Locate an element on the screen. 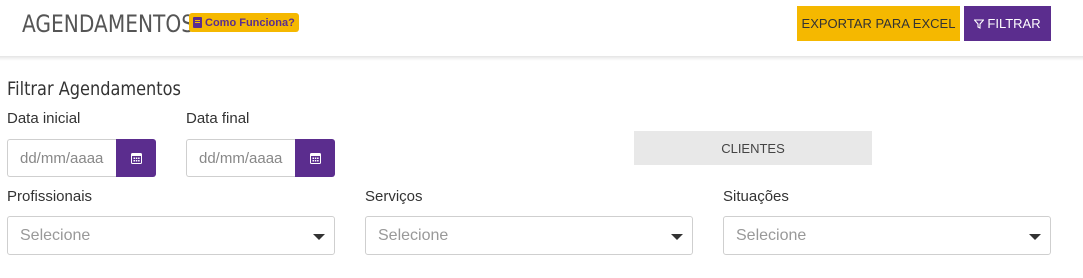  services-select-value: Selecione is located at coordinates (413, 235).